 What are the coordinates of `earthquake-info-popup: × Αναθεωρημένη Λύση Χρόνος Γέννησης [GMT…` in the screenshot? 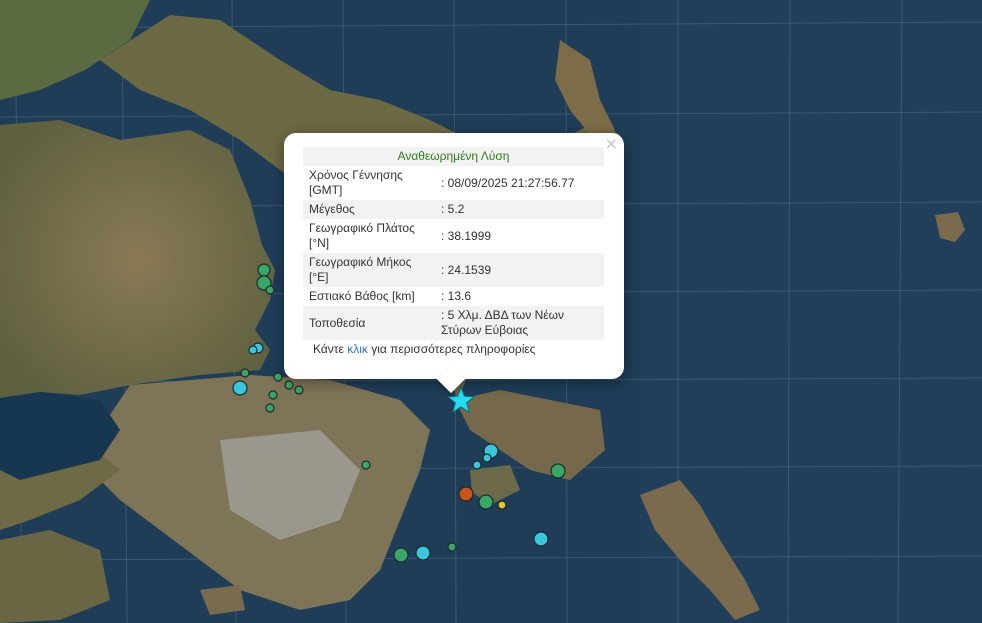 It's located at (454, 263).